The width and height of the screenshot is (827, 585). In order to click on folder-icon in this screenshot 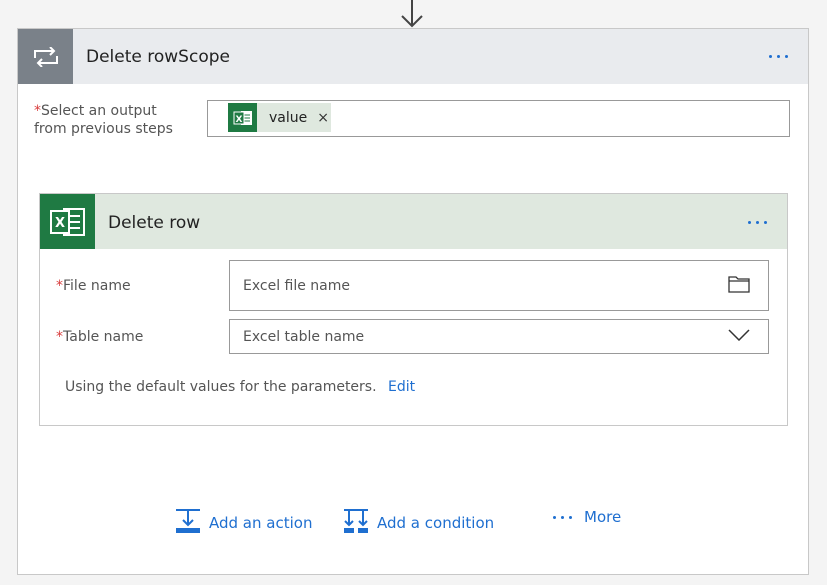, I will do `click(739, 286)`.